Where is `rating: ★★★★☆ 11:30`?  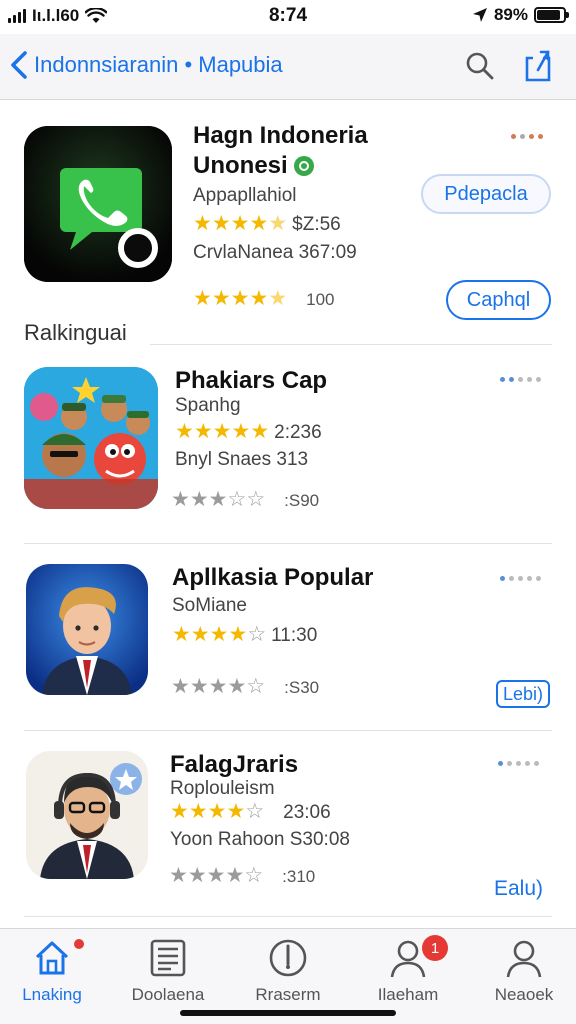
rating: ★★★★☆ 11:30 is located at coordinates (244, 635).